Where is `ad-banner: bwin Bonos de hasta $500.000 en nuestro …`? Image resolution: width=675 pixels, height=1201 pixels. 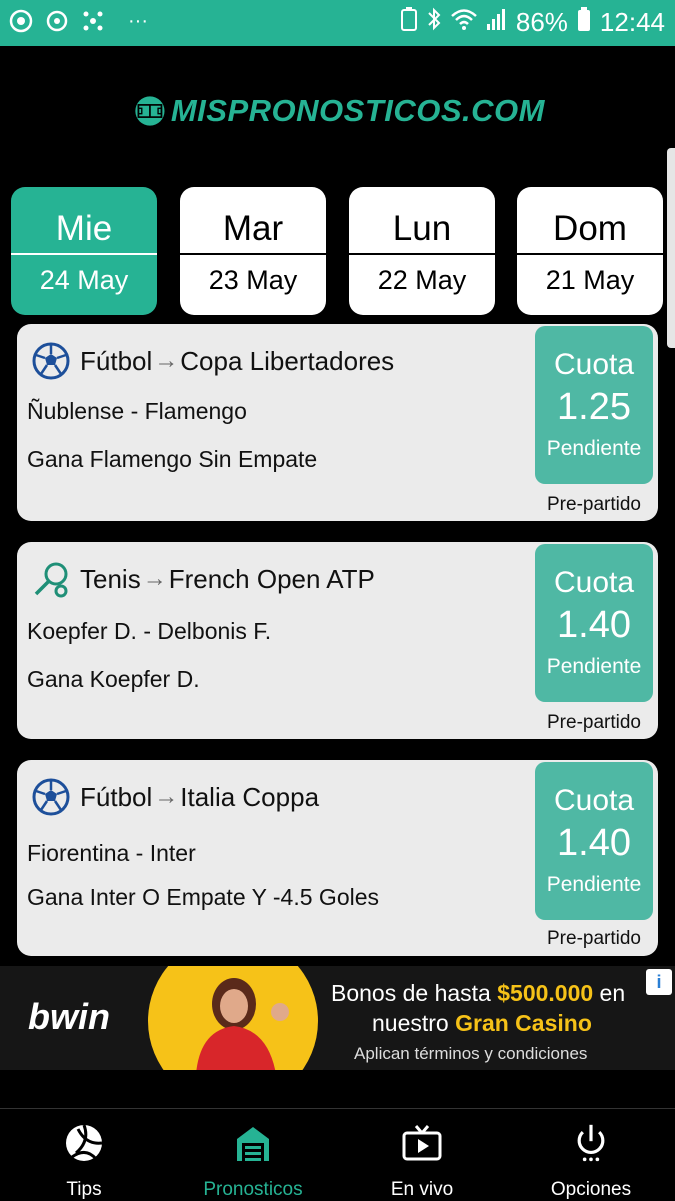 ad-banner: bwin Bonos de hasta $500.000 en nuestro … is located at coordinates (337, 1018).